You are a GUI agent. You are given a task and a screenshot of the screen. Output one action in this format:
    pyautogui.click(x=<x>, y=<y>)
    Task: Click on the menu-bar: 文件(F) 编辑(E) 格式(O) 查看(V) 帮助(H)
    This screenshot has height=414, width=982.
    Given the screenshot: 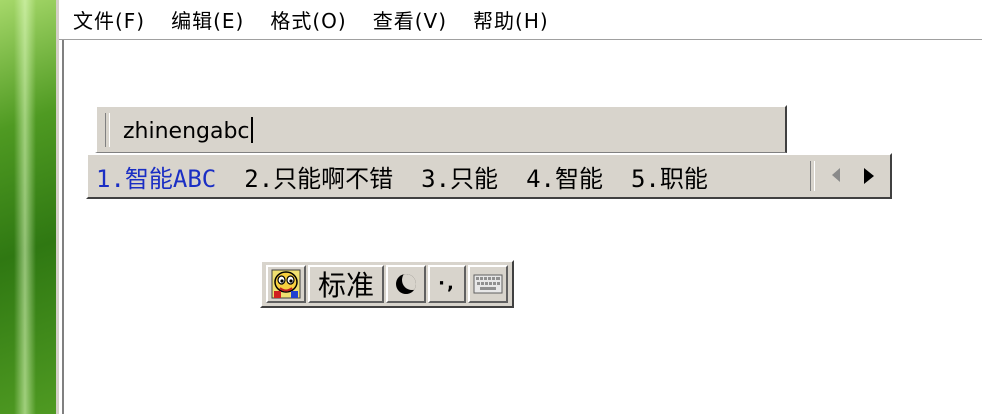 What is the action you would take?
    pyautogui.click(x=520, y=20)
    